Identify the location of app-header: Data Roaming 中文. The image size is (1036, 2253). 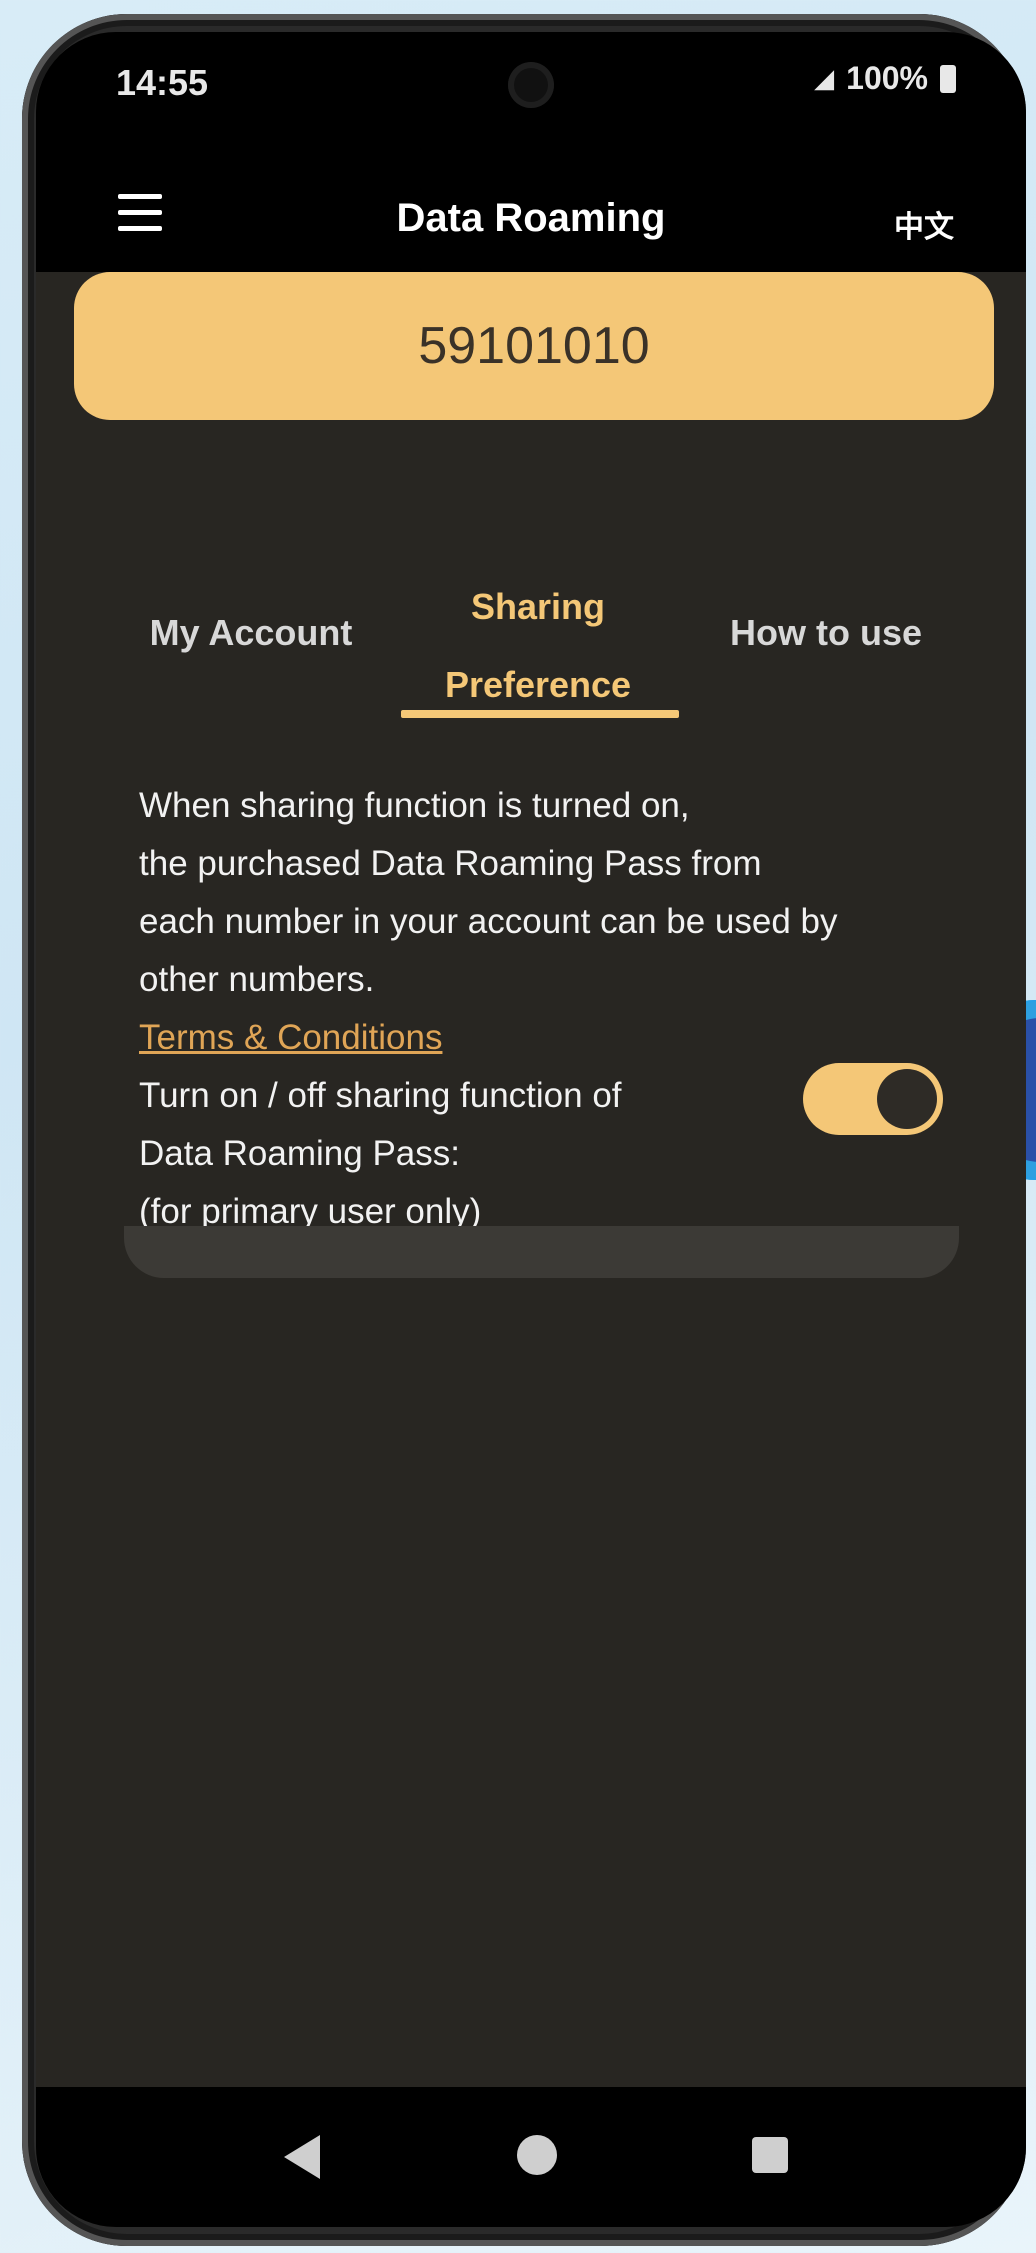
(531, 217).